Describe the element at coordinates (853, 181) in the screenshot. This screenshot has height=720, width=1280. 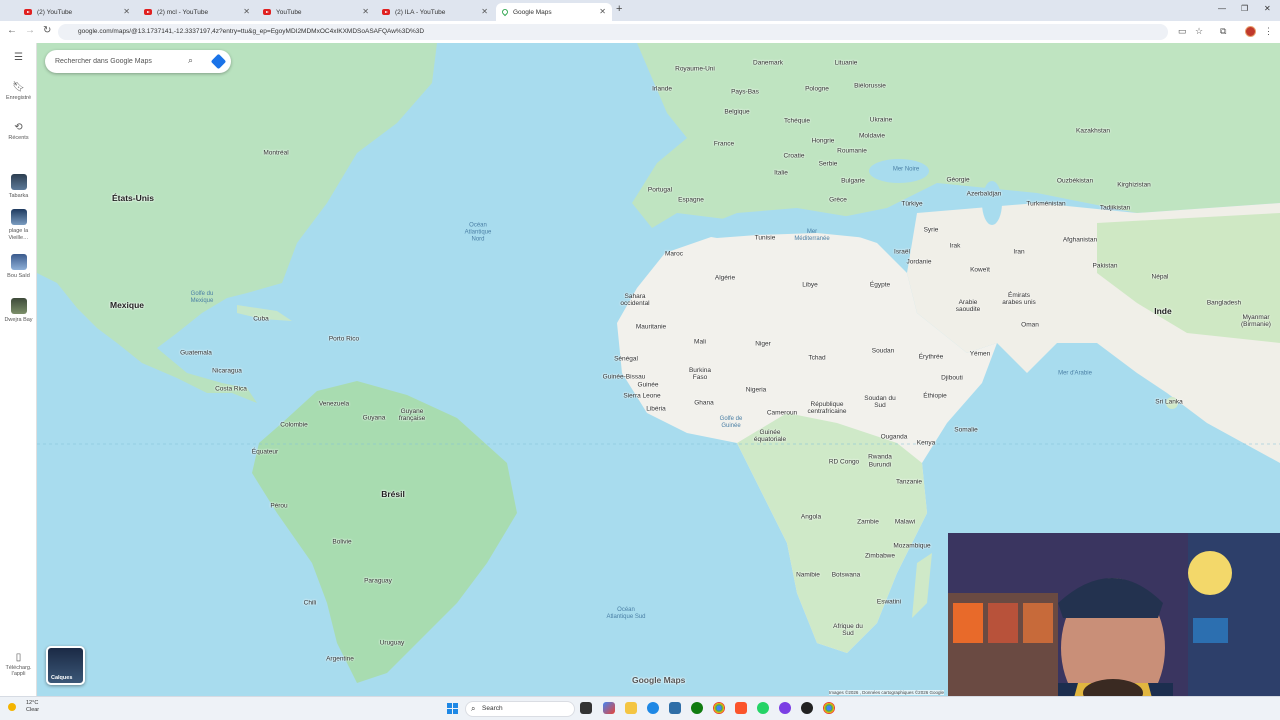
I see `country-label: Bulgarie` at that location.